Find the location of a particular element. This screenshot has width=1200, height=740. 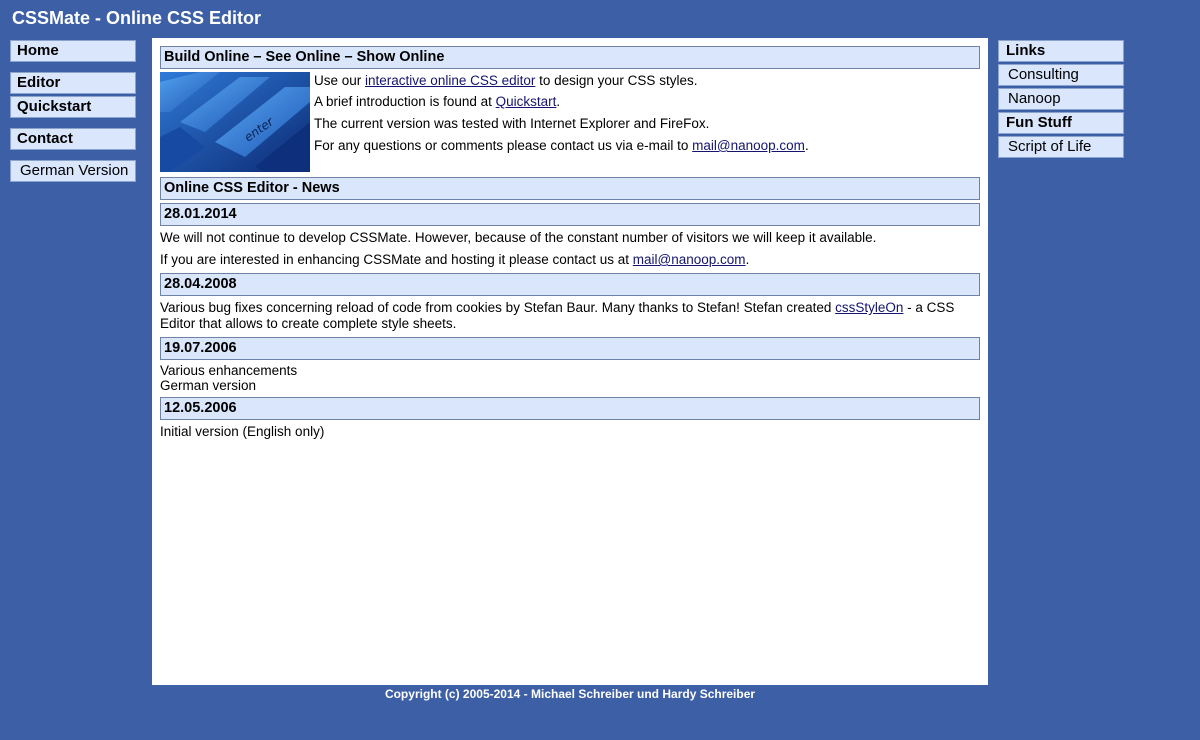

news-3-line-2: German version is located at coordinates (208, 385).